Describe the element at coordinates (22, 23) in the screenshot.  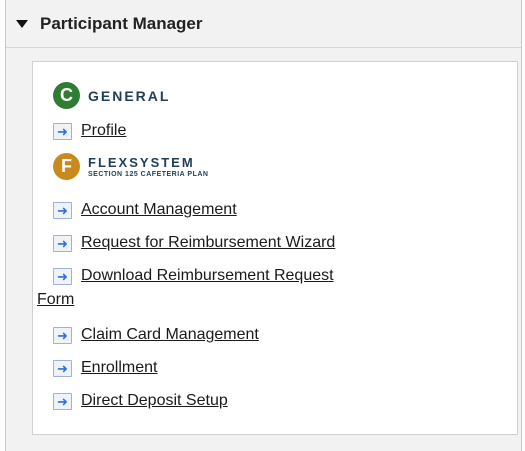
I see `collapse-caret-icon` at that location.